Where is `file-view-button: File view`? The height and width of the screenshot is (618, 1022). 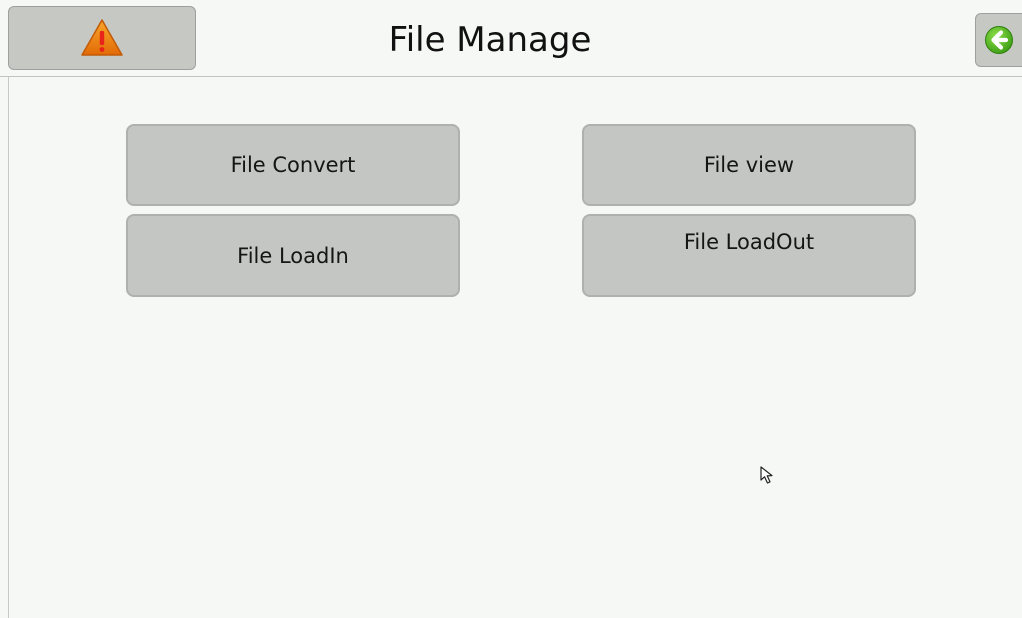 file-view-button: File view is located at coordinates (749, 165).